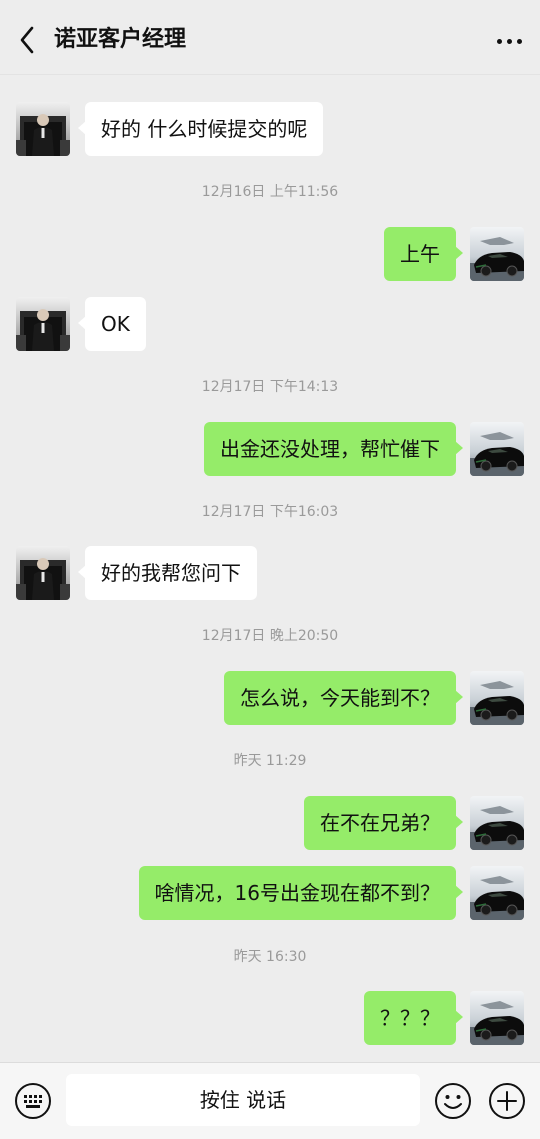 This screenshot has width=540, height=1139. Describe the element at coordinates (270, 192) in the screenshot. I see `timestamp: 12月16日 上午11:56` at that location.